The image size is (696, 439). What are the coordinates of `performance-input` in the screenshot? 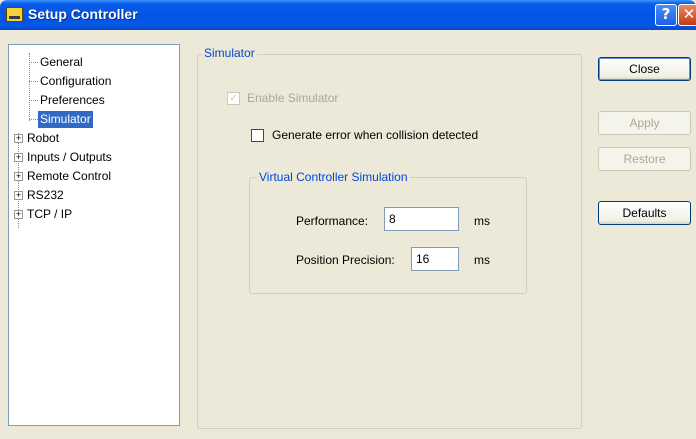 It's located at (421, 219).